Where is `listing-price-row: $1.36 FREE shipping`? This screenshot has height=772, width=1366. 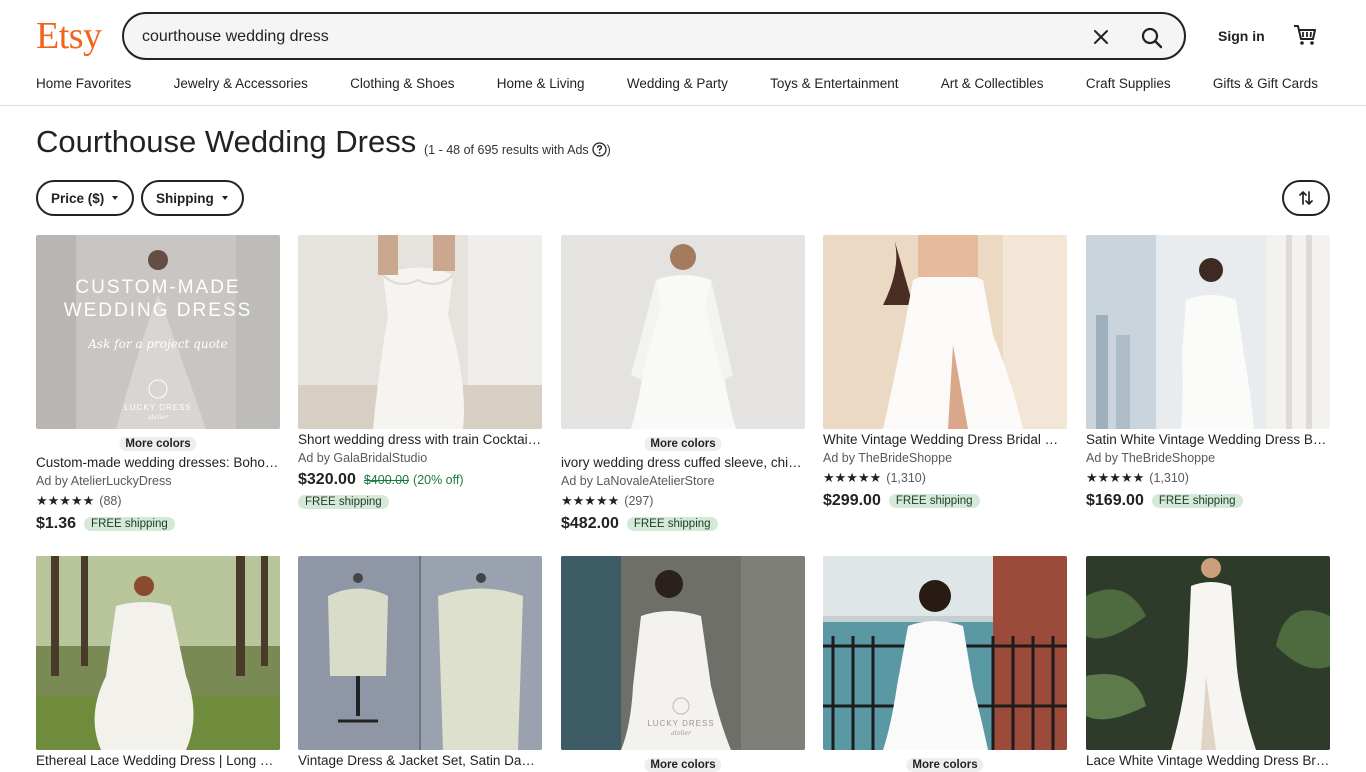
listing-price-row: $1.36 FREE shipping is located at coordinates (105, 524).